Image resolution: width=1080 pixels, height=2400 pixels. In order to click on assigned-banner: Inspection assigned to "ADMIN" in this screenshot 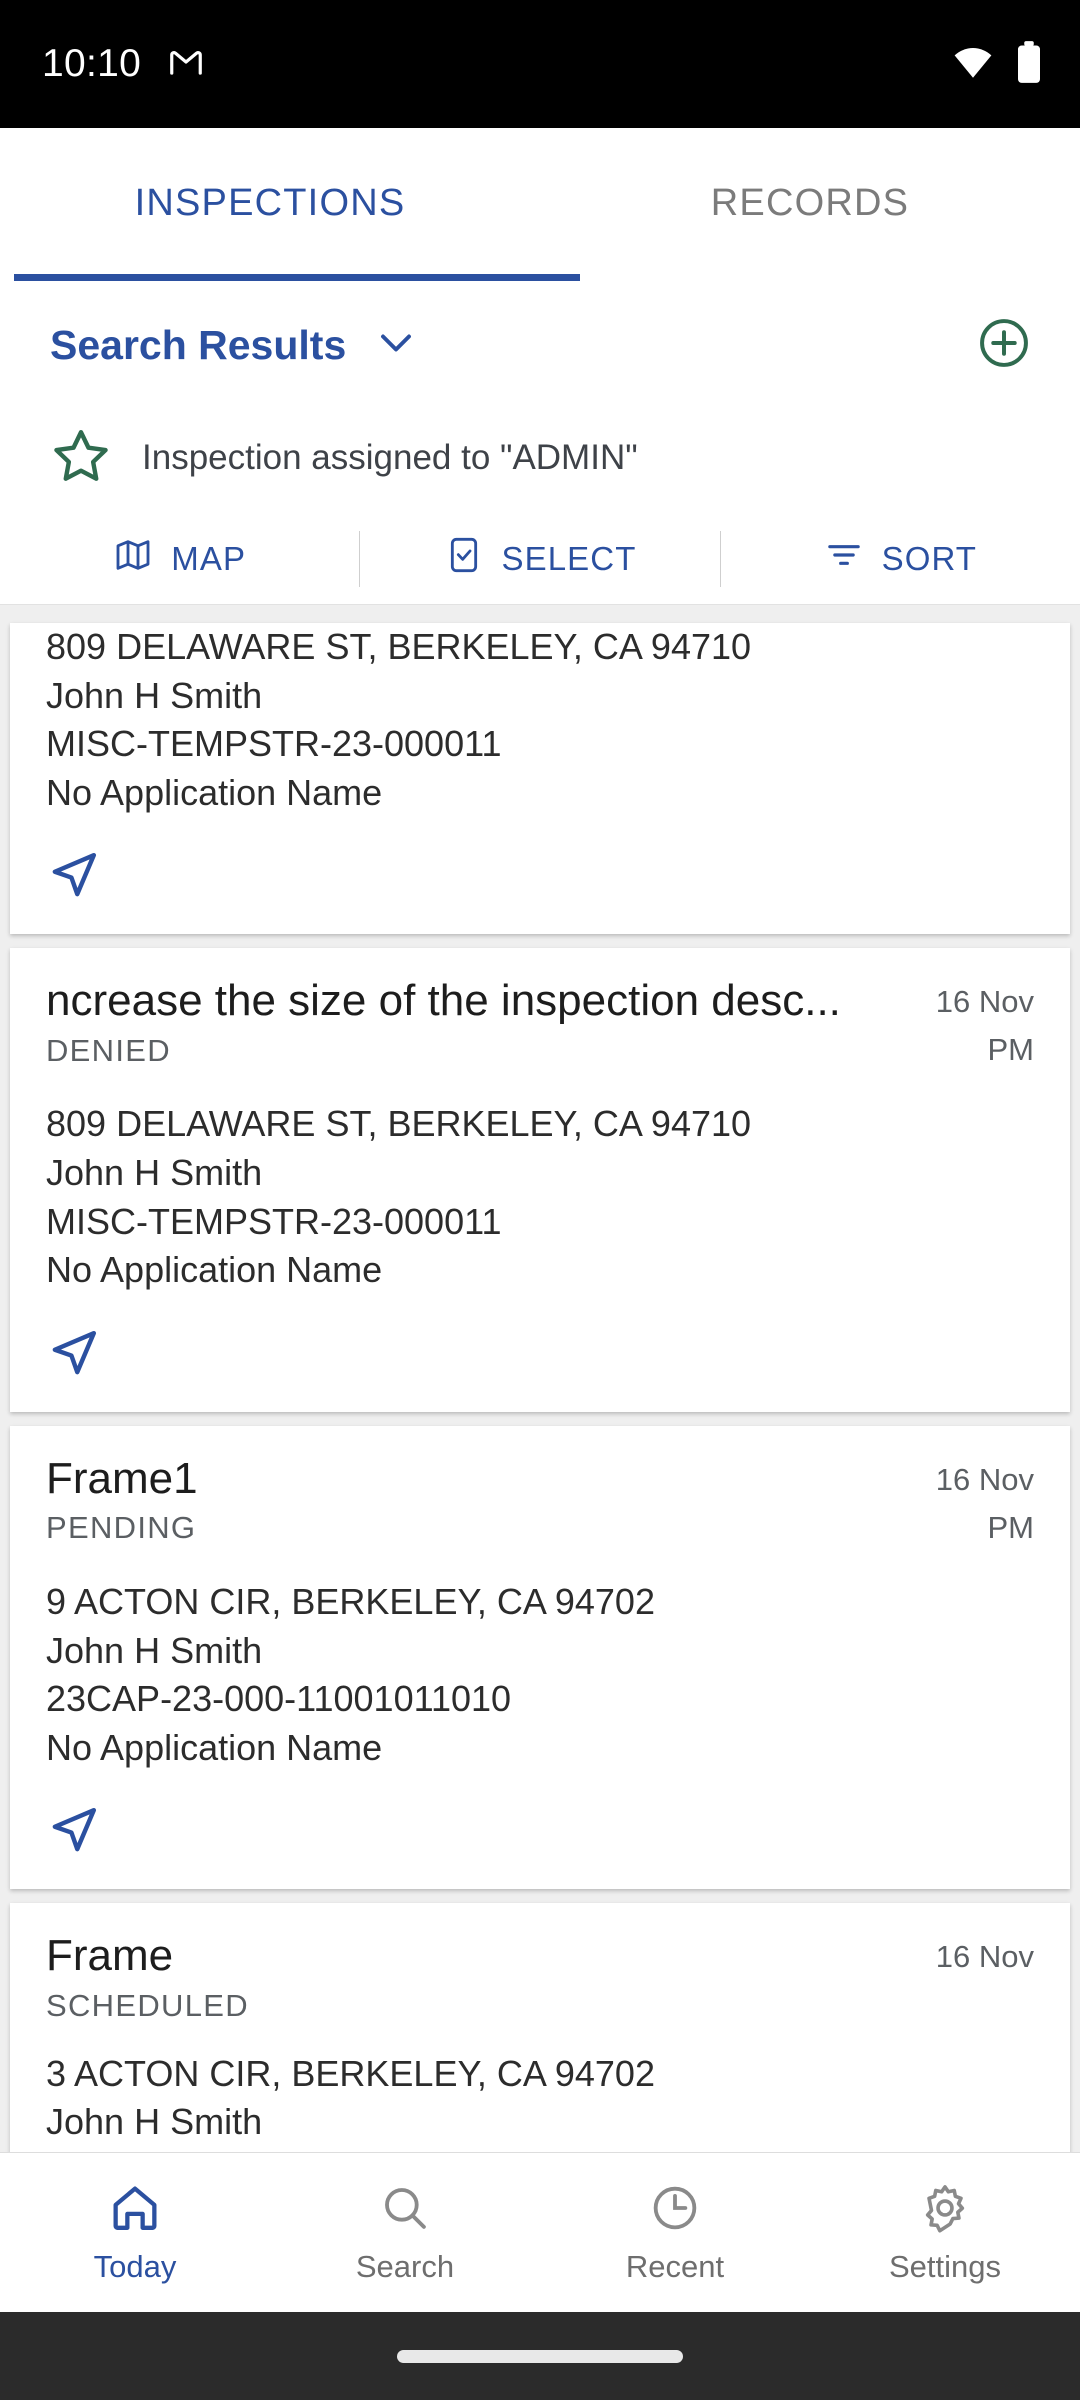, I will do `click(540, 458)`.